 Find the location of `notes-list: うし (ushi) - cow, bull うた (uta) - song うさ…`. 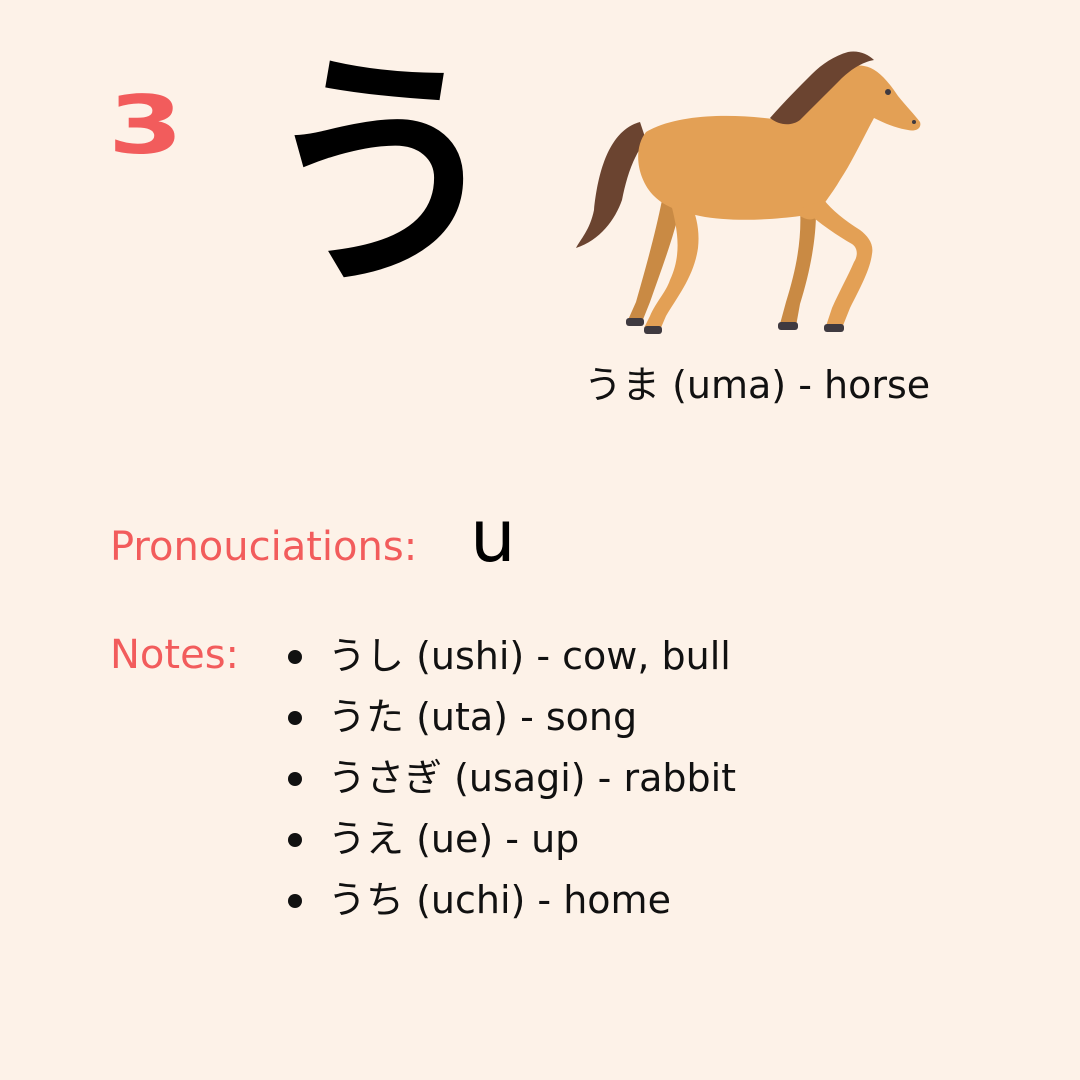

notes-list: うし (ushi) - cow, bull うた (uta) - song うさ… is located at coordinates (511, 778).